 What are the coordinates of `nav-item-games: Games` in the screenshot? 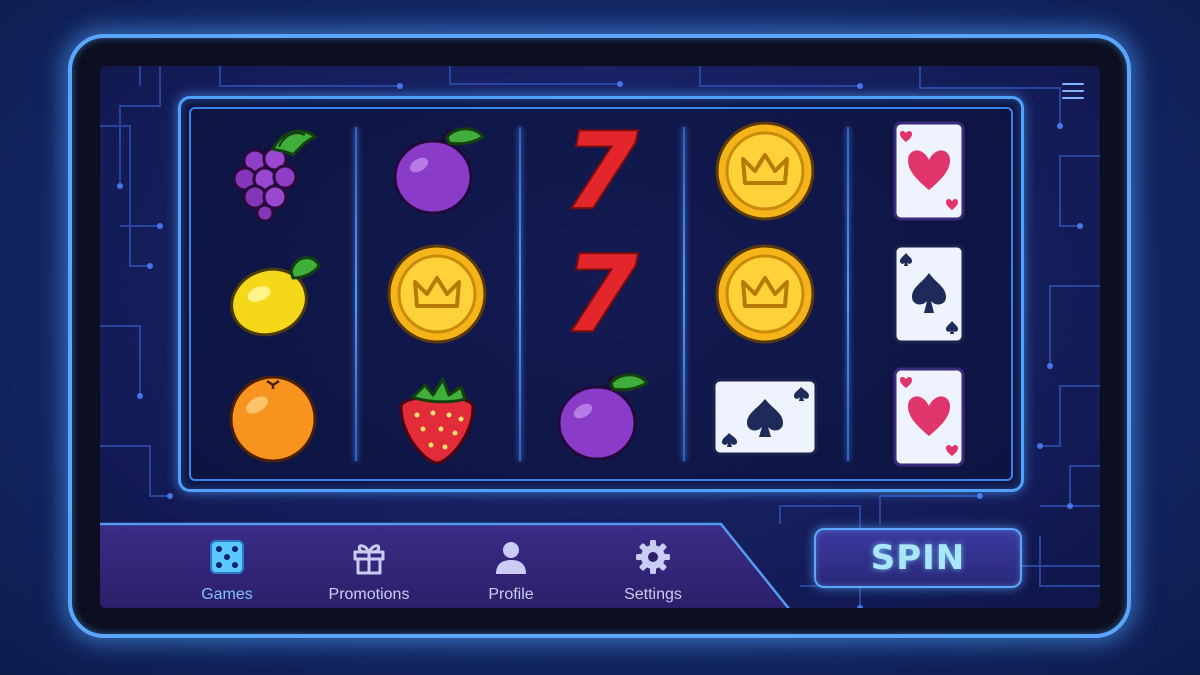 It's located at (227, 571).